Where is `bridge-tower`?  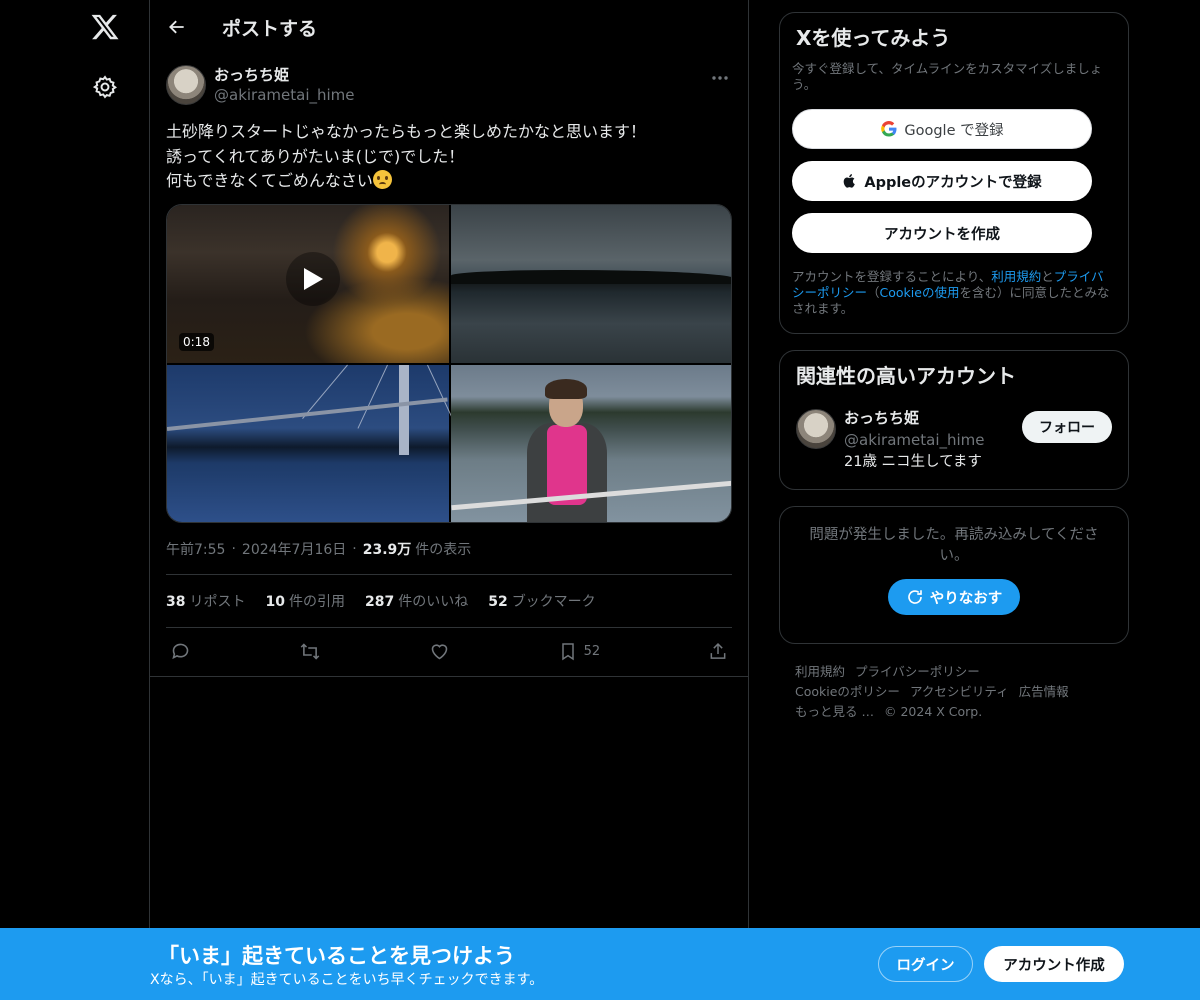 bridge-tower is located at coordinates (404, 409).